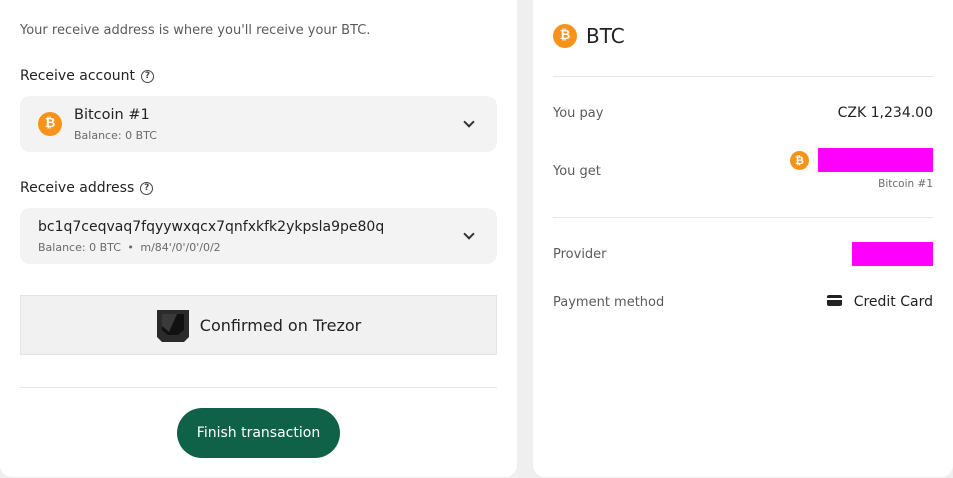  What do you see at coordinates (580, 254) in the screenshot?
I see `provider-label: Provider` at bounding box center [580, 254].